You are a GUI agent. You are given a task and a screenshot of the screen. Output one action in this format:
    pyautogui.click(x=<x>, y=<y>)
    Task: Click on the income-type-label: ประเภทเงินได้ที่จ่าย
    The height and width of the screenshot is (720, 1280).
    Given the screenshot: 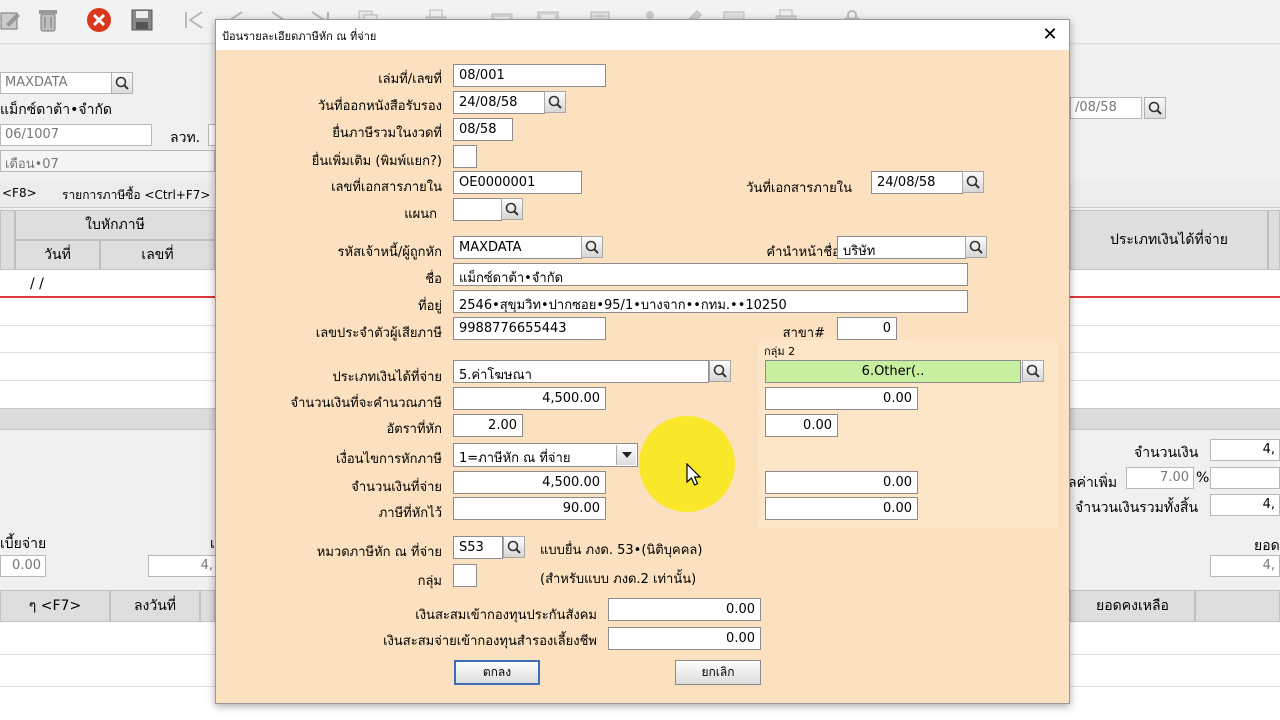 What is the action you would take?
    pyautogui.click(x=387, y=377)
    